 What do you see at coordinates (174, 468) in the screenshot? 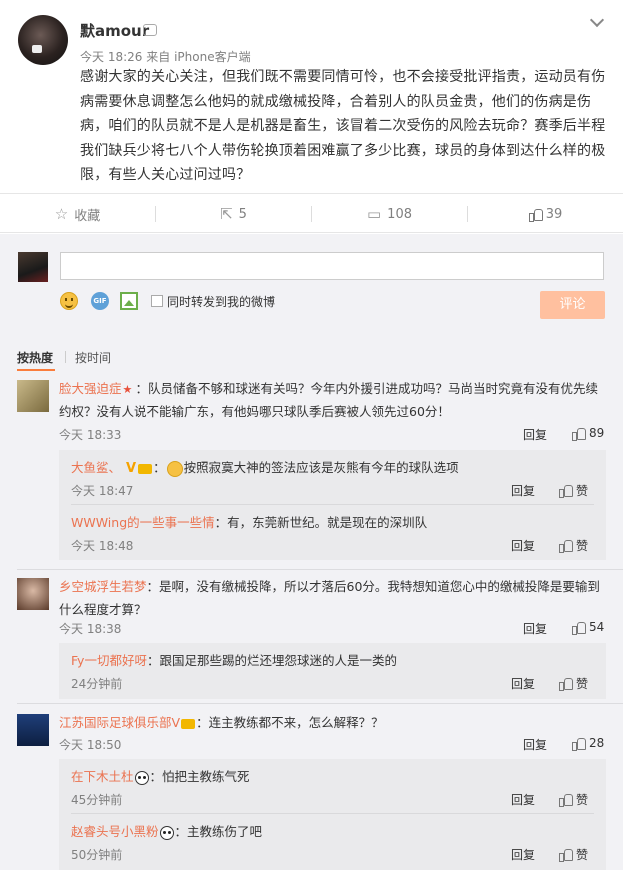
I see `emoji-face-icon` at bounding box center [174, 468].